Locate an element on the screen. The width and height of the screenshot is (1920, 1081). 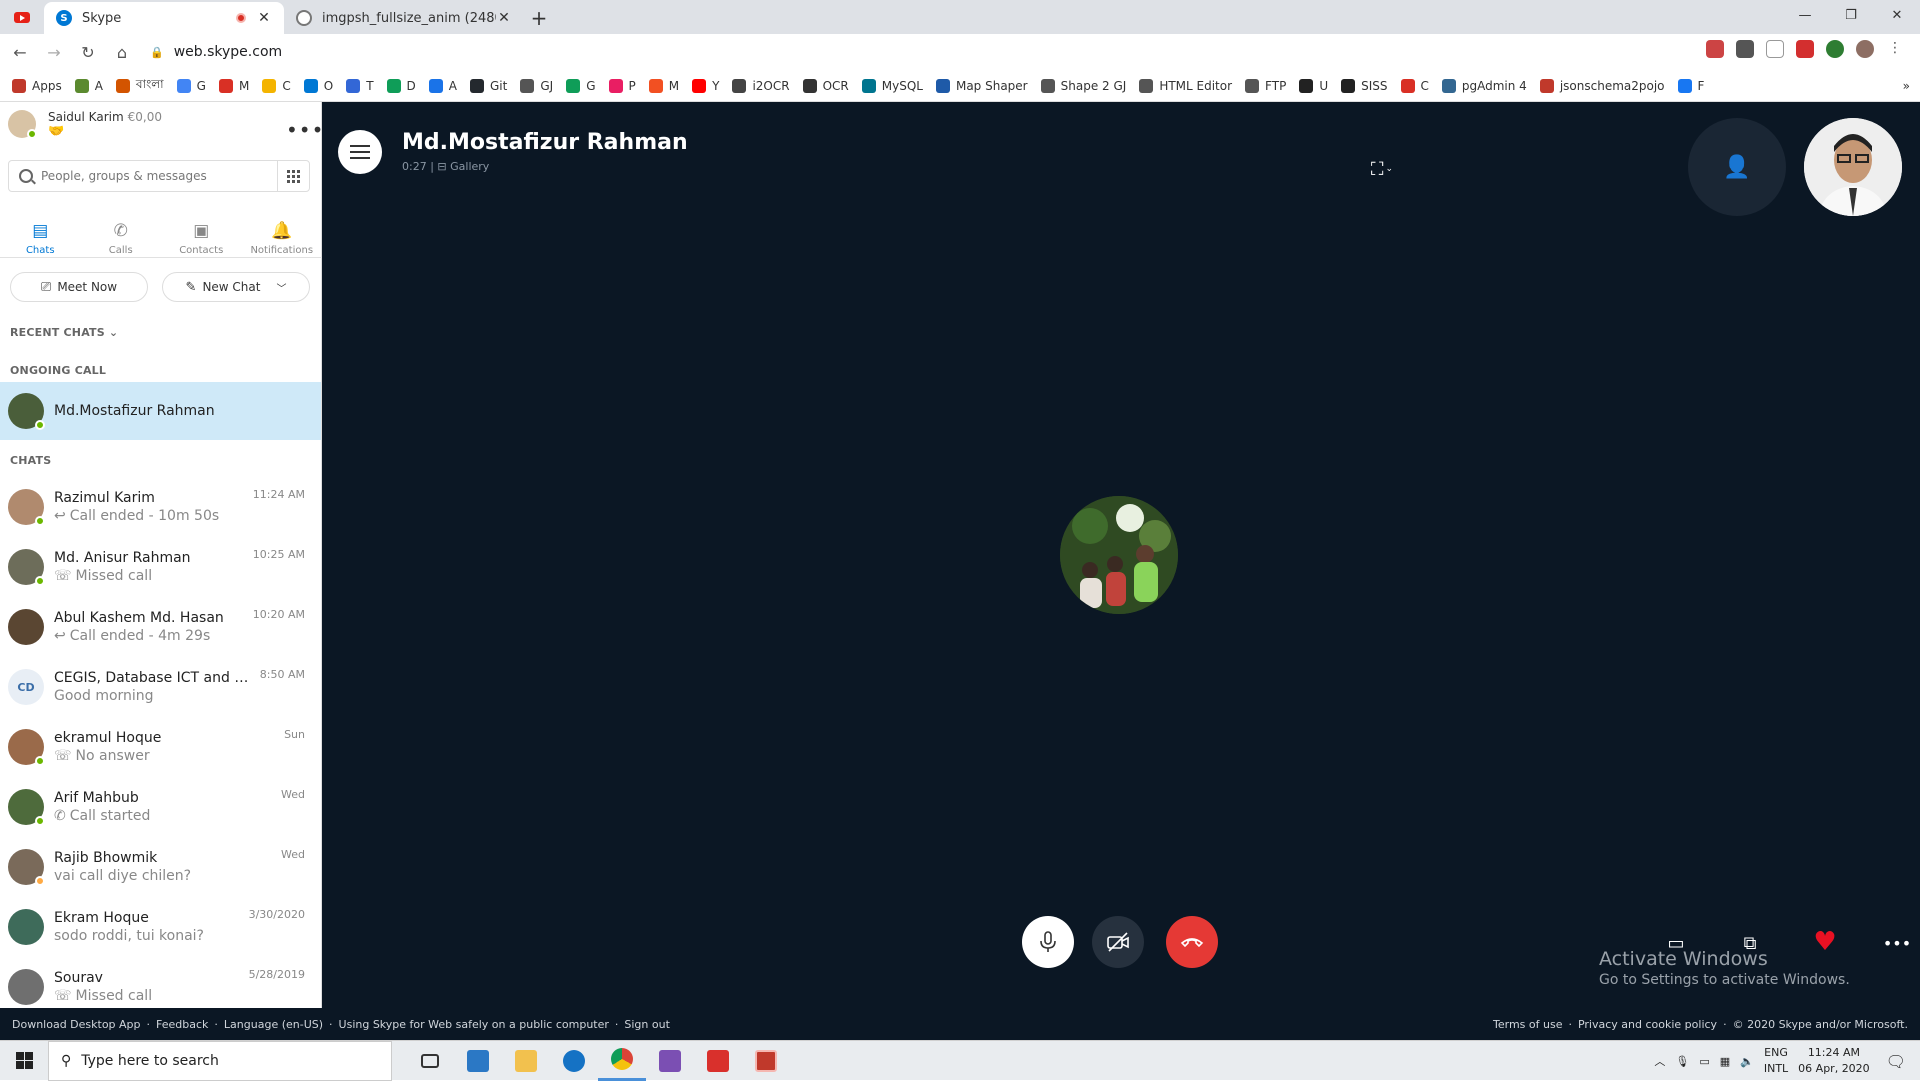
profile-header: Saidul Karim €0,00 🤝 is located at coordinates (85, 124).